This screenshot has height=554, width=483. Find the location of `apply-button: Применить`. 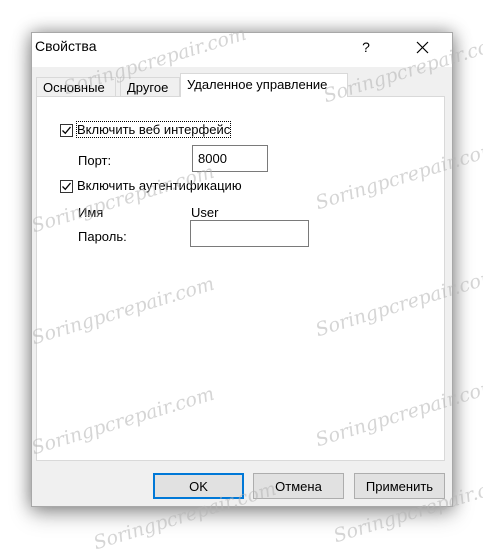

apply-button: Применить is located at coordinates (399, 486).